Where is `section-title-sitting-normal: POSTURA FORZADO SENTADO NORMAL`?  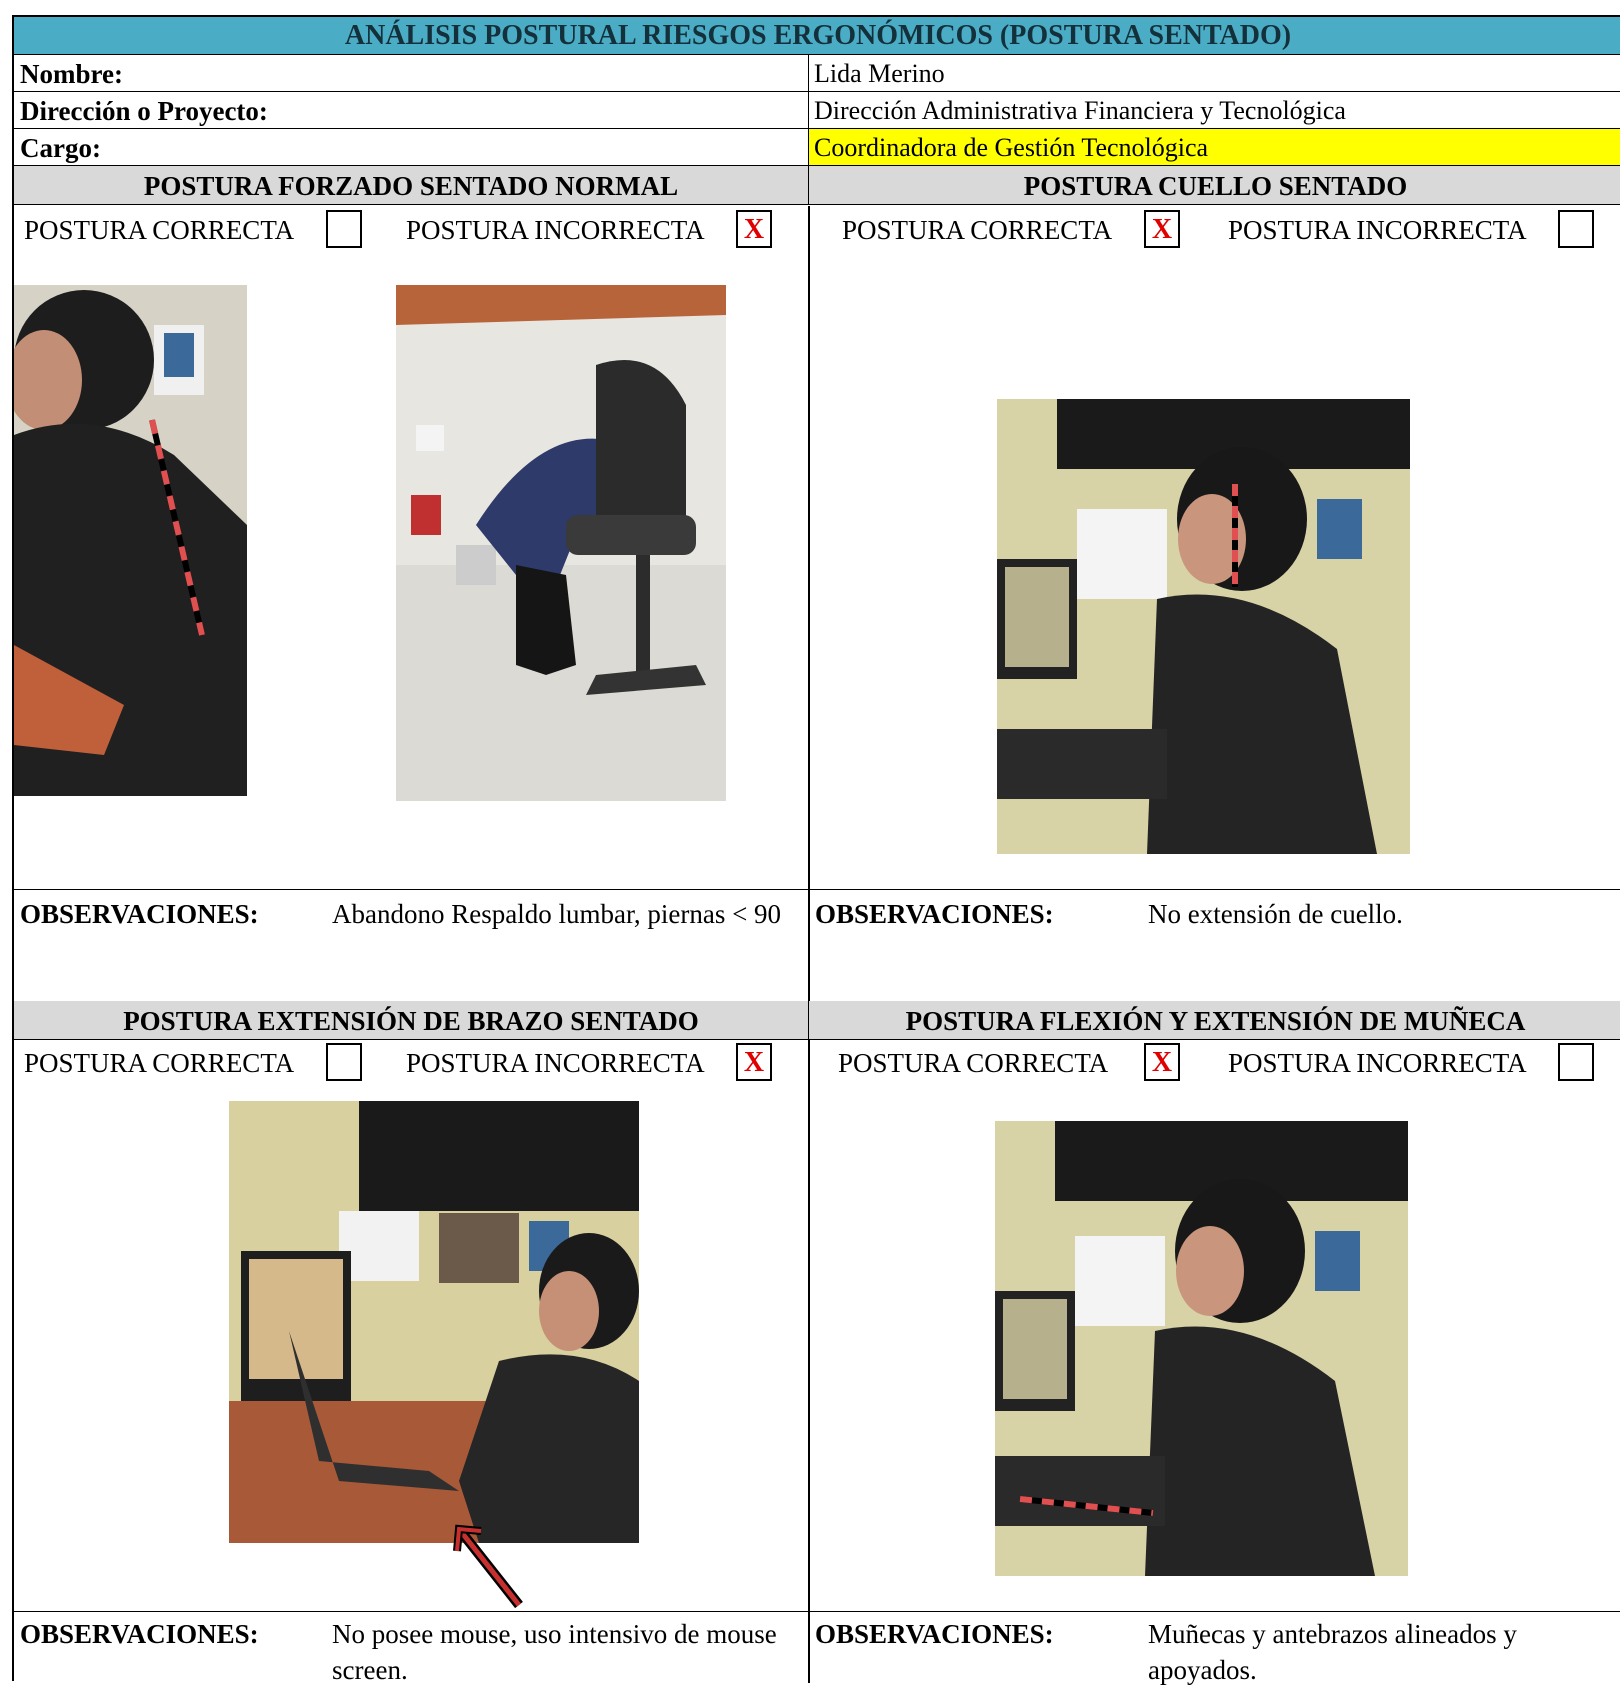 section-title-sitting-normal: POSTURA FORZADO SENTADO NORMAL is located at coordinates (411, 185).